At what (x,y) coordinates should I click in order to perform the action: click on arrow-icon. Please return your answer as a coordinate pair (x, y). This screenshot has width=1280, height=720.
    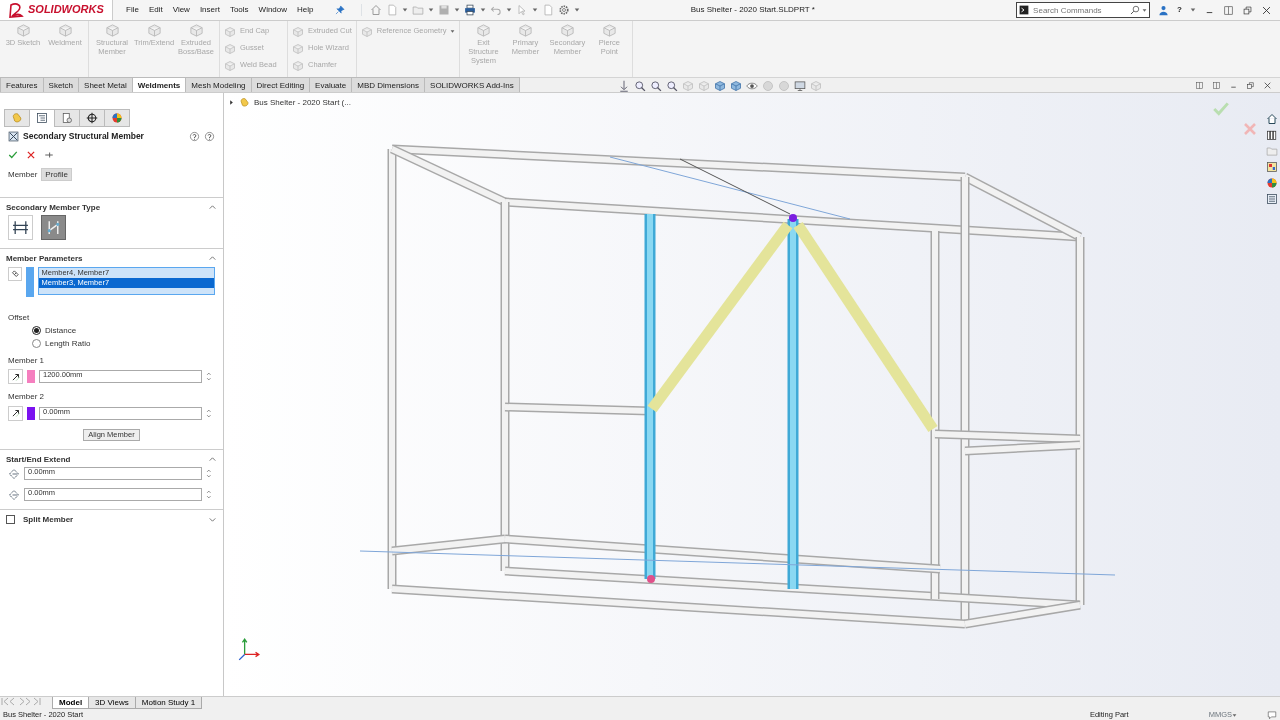
    Looking at the image, I should click on (15, 376).